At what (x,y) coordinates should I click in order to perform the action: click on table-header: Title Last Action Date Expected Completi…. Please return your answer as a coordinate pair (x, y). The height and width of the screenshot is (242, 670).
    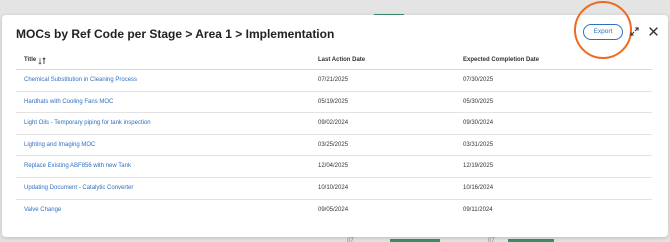
    Looking at the image, I should click on (334, 61).